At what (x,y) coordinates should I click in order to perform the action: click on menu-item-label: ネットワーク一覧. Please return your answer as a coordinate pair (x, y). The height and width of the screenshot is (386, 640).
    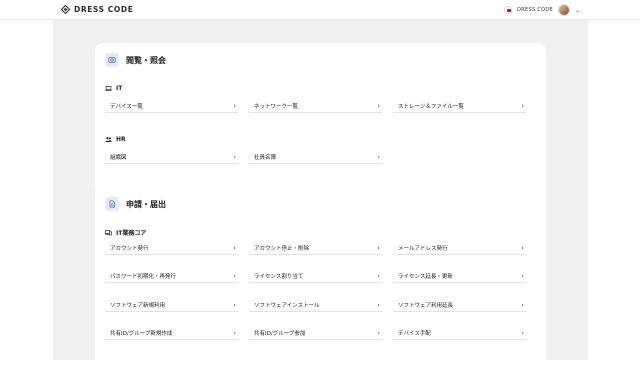
    Looking at the image, I should click on (276, 107).